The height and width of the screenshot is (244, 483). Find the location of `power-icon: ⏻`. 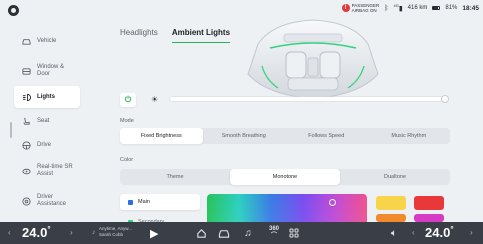

power-icon: ⏻ is located at coordinates (128, 99).